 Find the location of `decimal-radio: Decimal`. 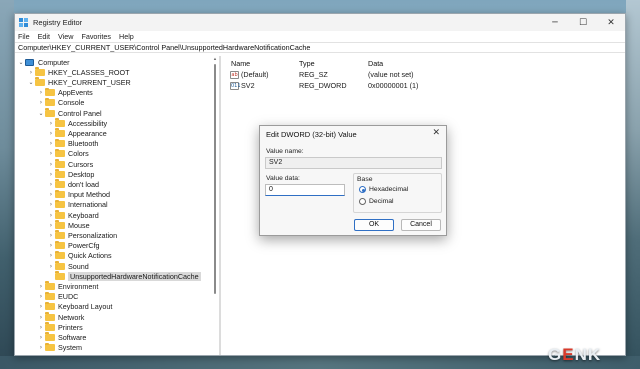

decimal-radio: Decimal is located at coordinates (376, 201).